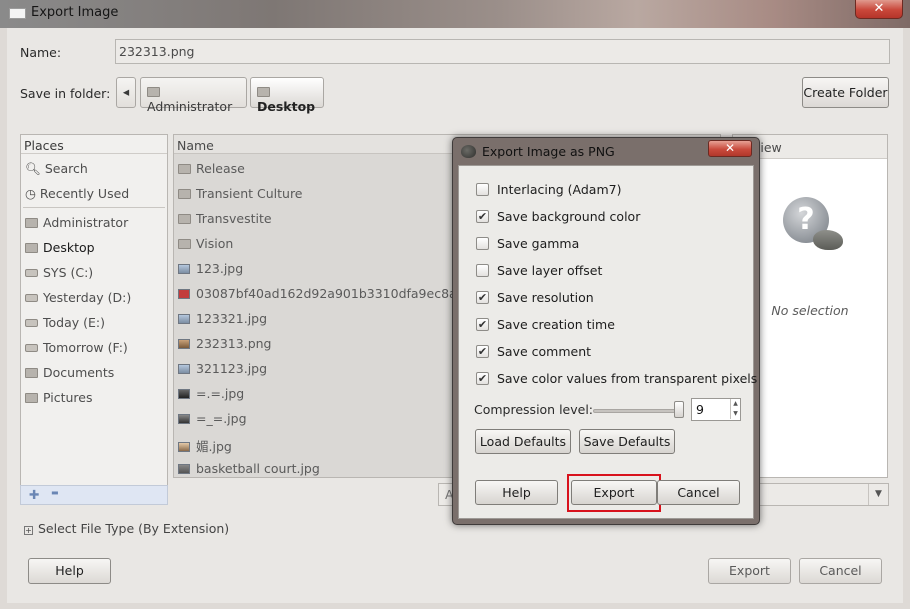 The height and width of the screenshot is (609, 910). What do you see at coordinates (222, 371) in the screenshot?
I see `file-row: 321123.jpg` at bounding box center [222, 371].